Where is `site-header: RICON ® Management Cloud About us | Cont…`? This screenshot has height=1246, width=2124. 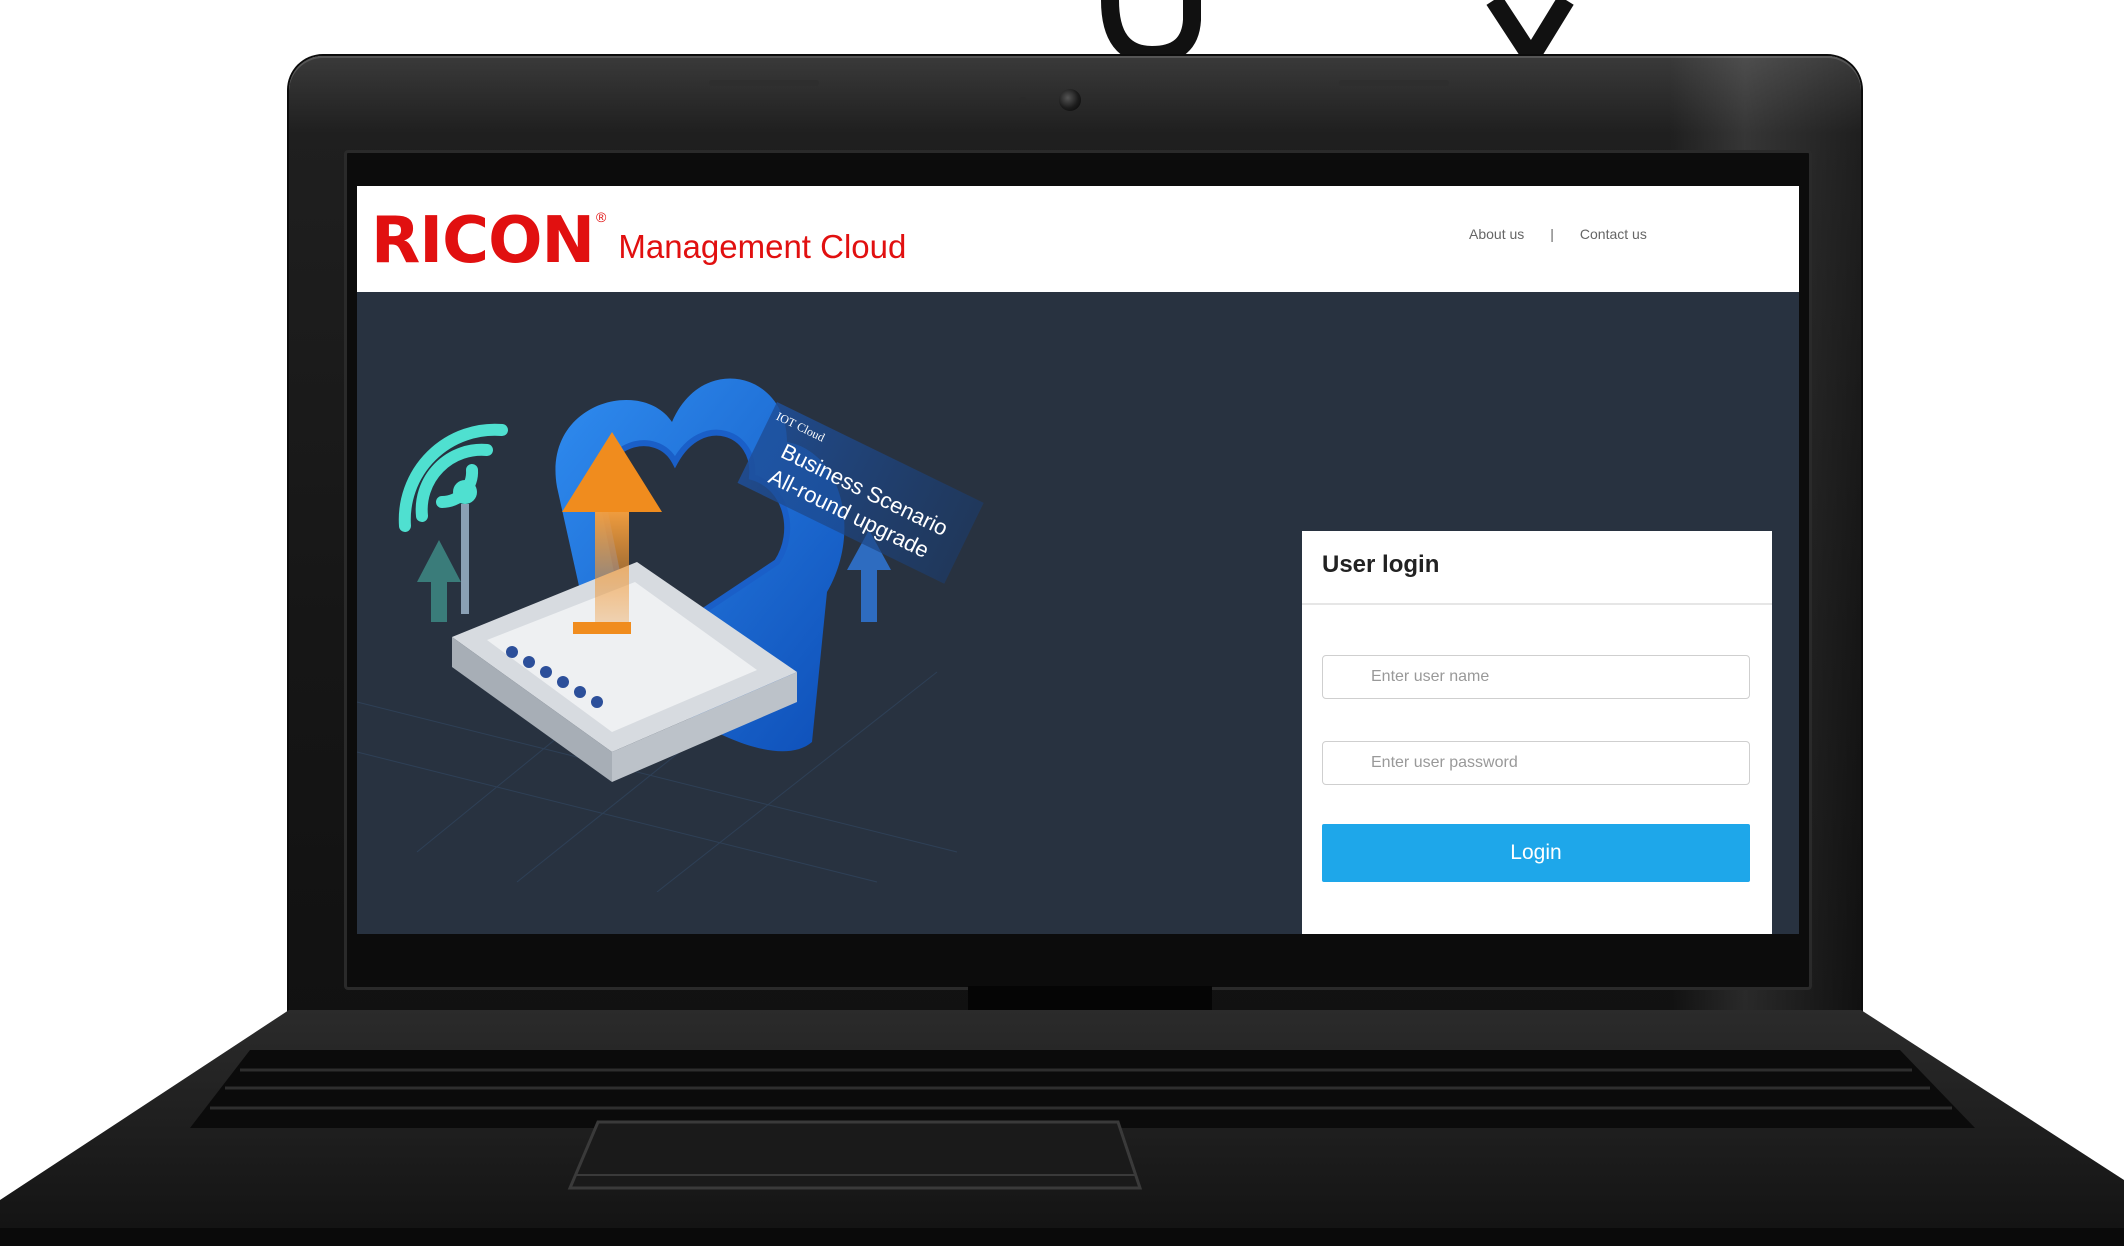 site-header: RICON ® Management Cloud About us | Cont… is located at coordinates (1078, 239).